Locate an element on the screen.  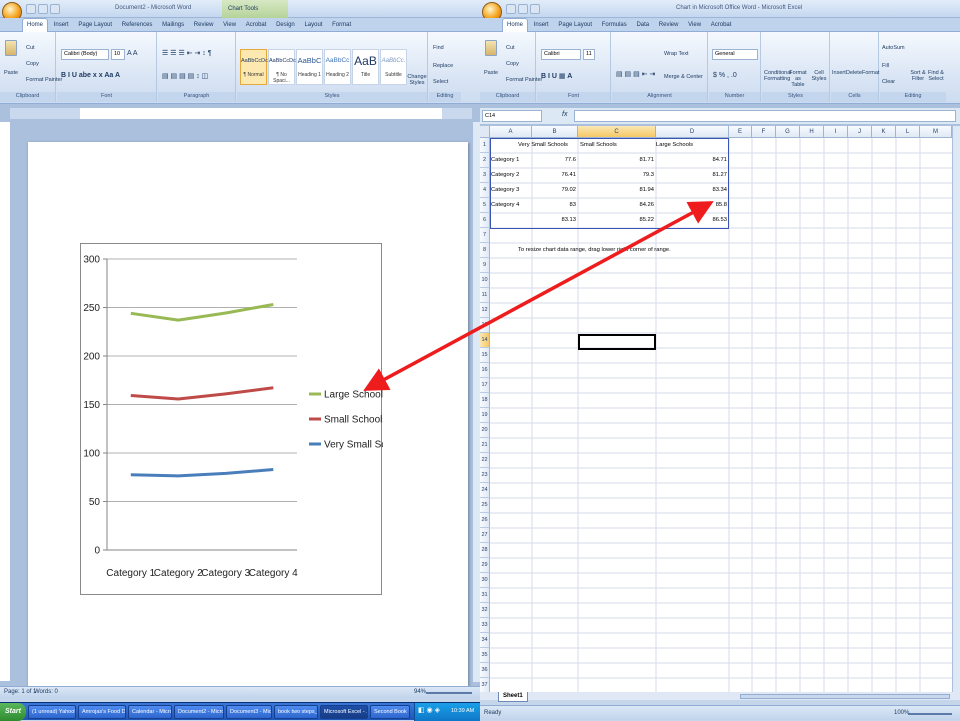
taskbar-second-book: Second Book is located at coordinates (390, 712).